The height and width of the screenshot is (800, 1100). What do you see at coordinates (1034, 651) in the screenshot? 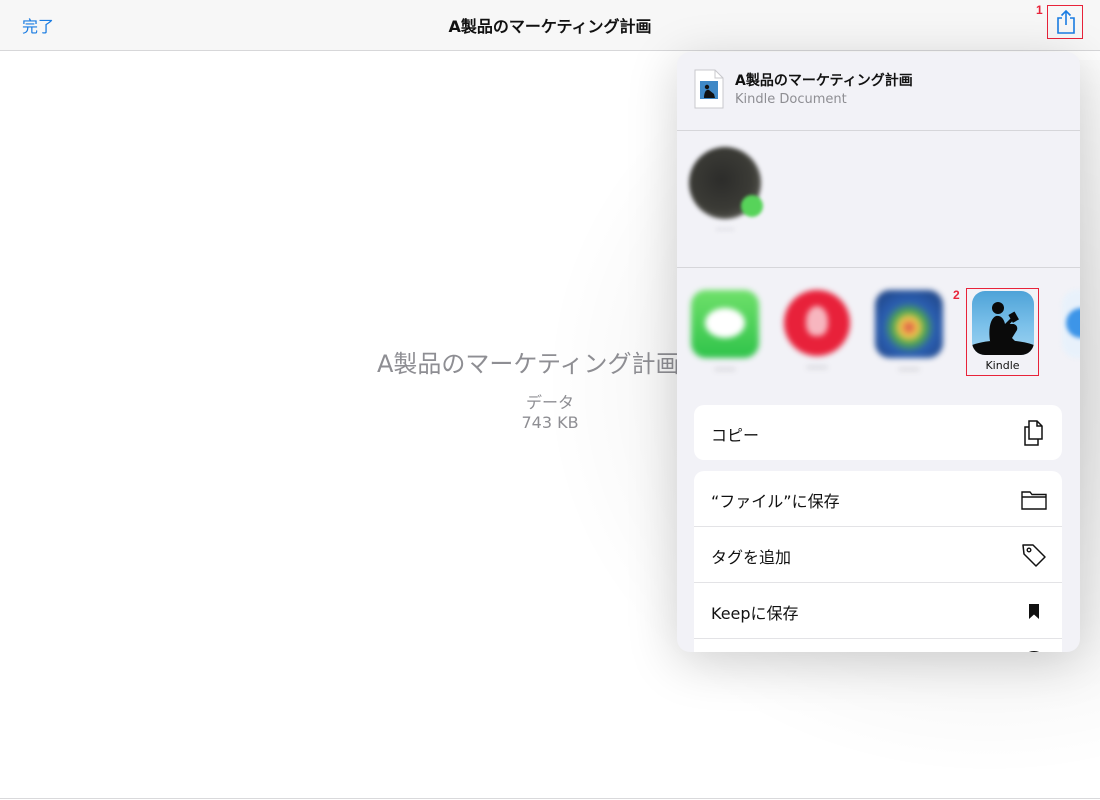
I see `partial-action-icon` at bounding box center [1034, 651].